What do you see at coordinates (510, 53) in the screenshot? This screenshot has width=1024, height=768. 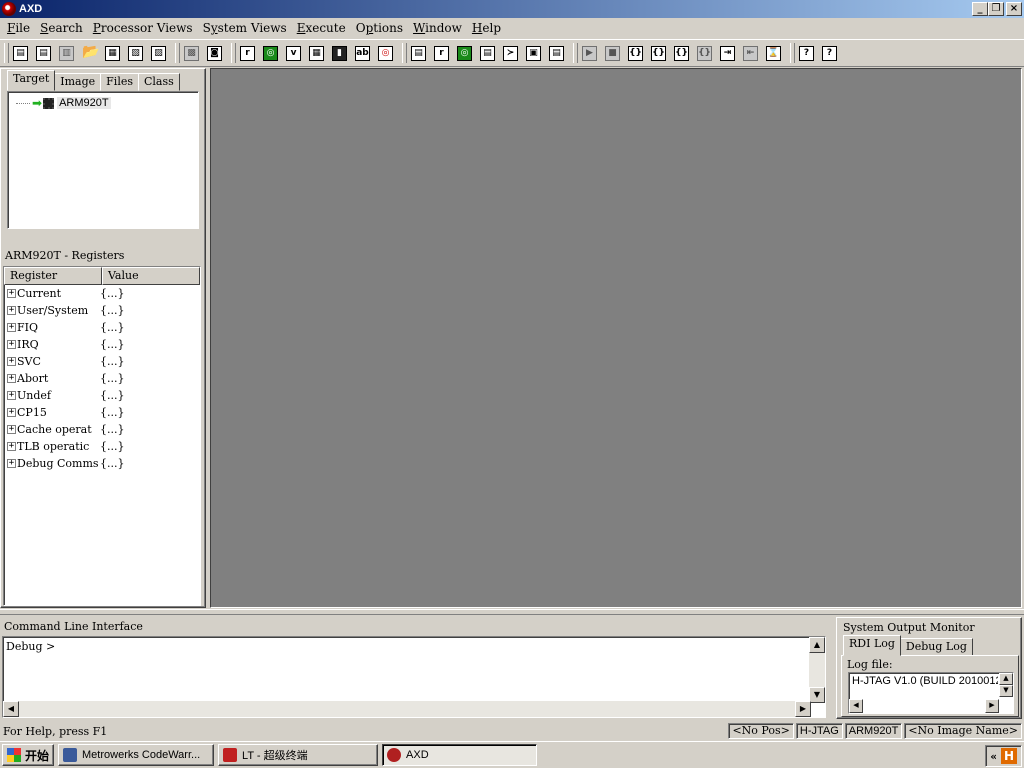 I see `system-cli-button: ≻` at bounding box center [510, 53].